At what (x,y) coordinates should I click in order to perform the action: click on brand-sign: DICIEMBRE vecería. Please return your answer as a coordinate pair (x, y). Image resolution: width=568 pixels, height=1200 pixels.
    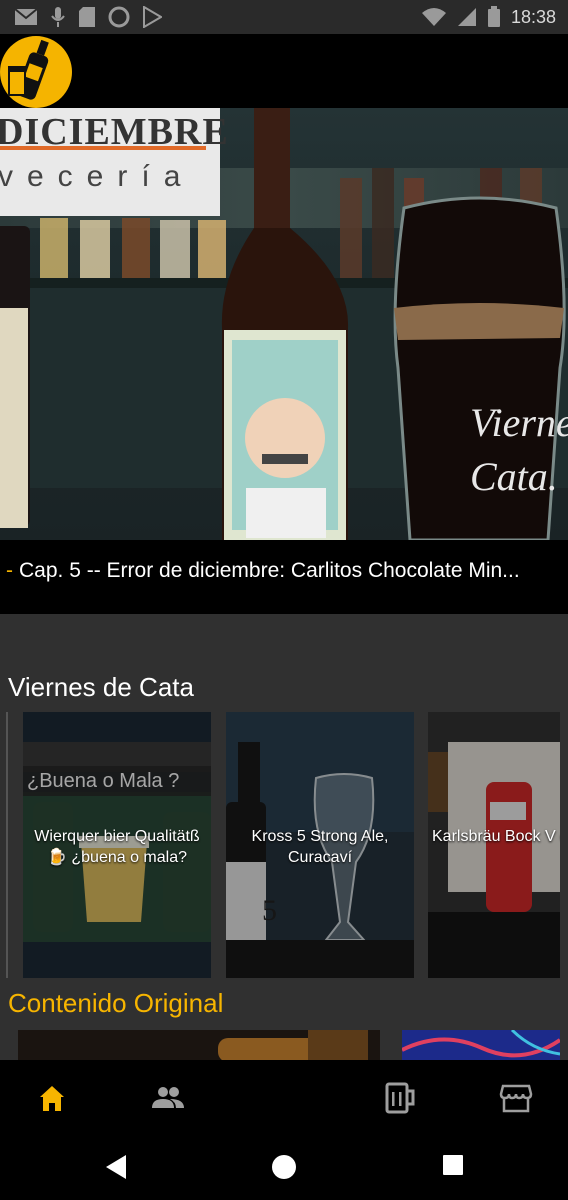
    Looking at the image, I should click on (114, 162).